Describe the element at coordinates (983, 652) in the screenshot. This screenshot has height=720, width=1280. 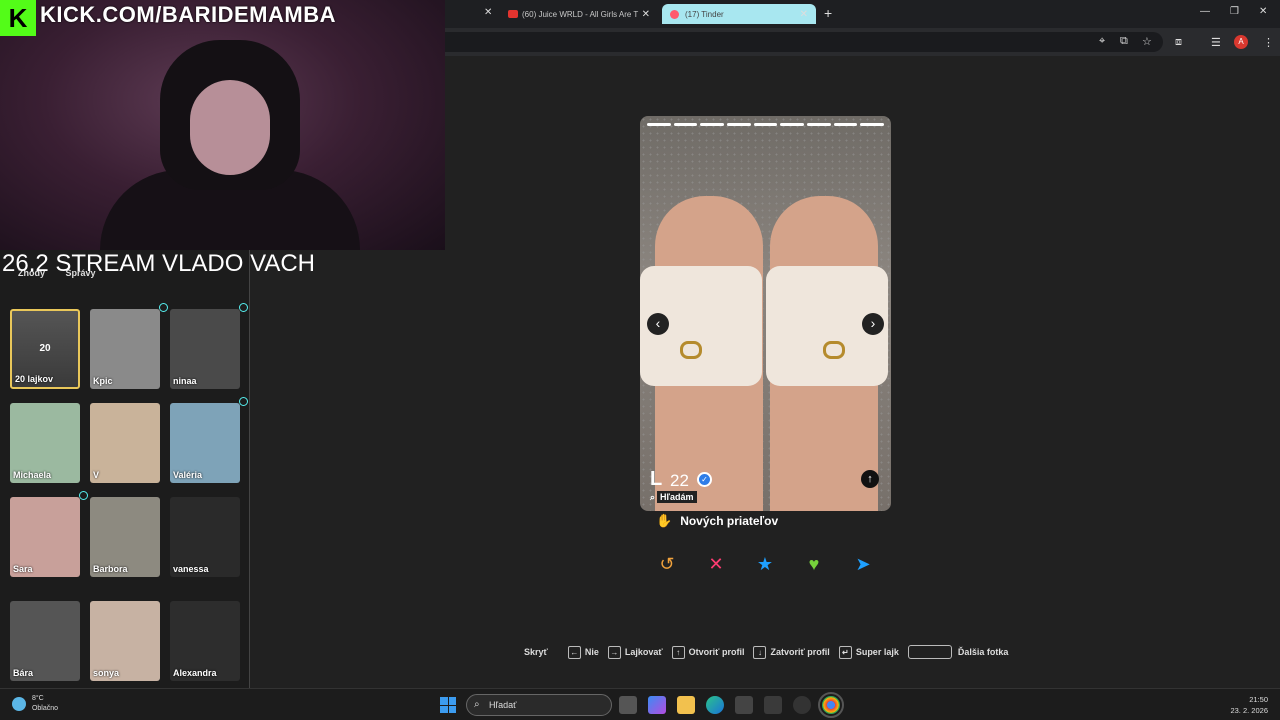
I see `shortcut-label: Ďalšia fotka` at that location.